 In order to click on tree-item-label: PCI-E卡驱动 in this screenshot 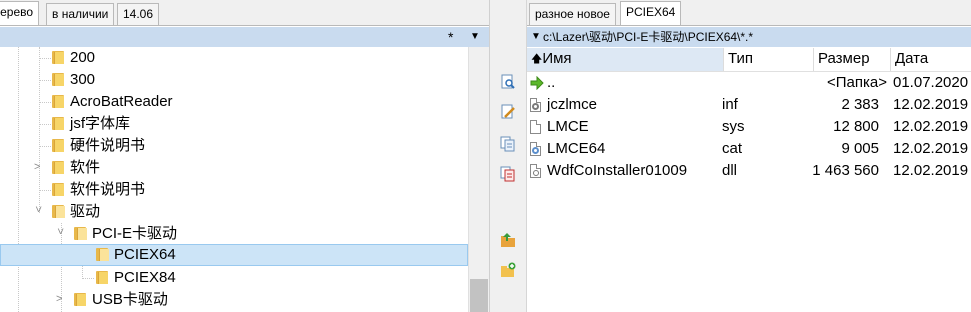, I will do `click(135, 233)`.